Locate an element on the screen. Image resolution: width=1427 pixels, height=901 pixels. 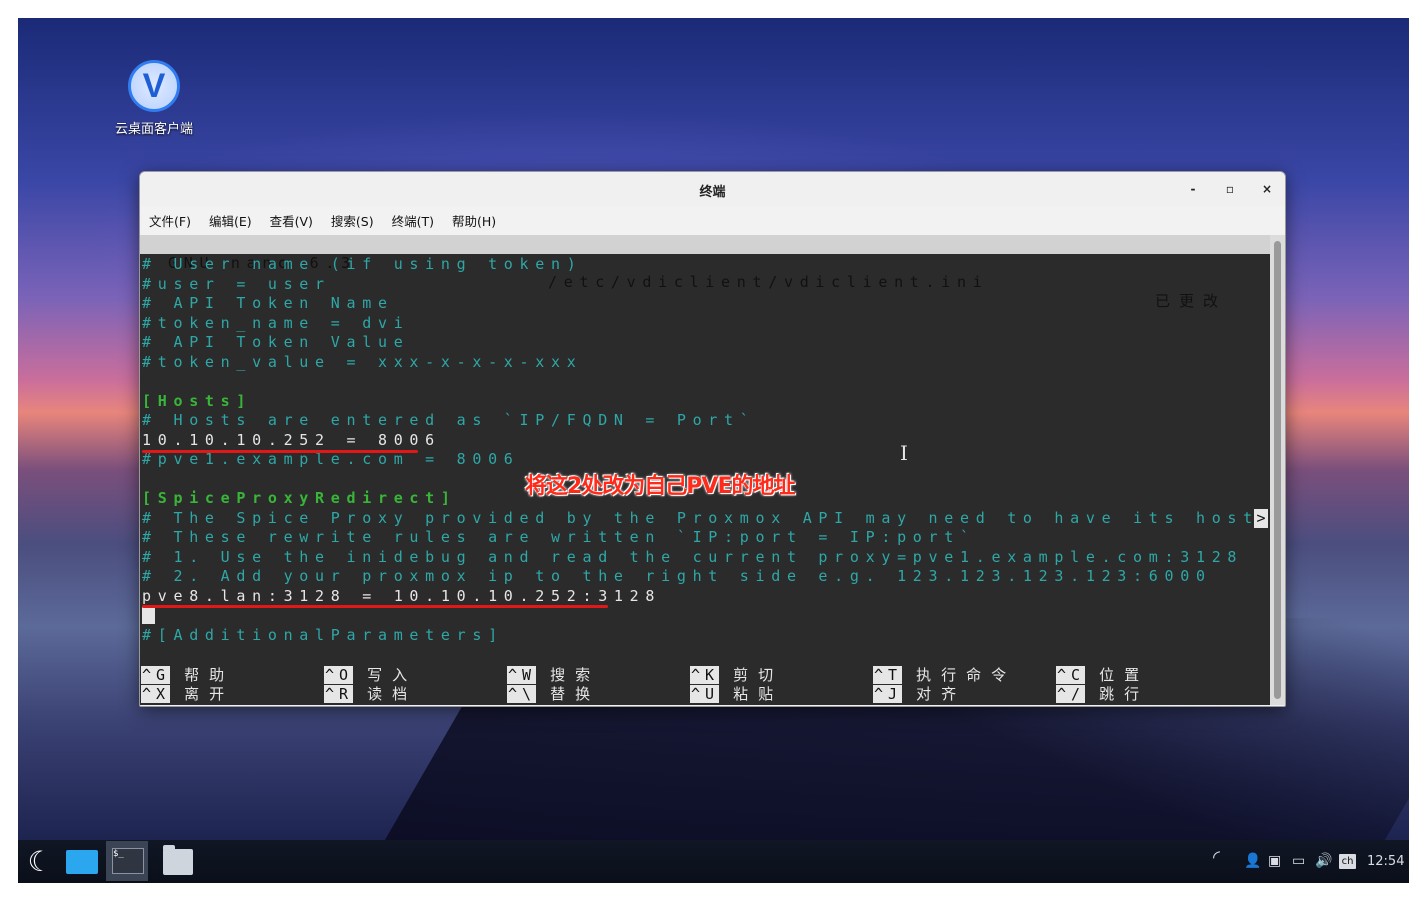
window-titlebar: 终端 - ▫ × is located at coordinates (712, 189).